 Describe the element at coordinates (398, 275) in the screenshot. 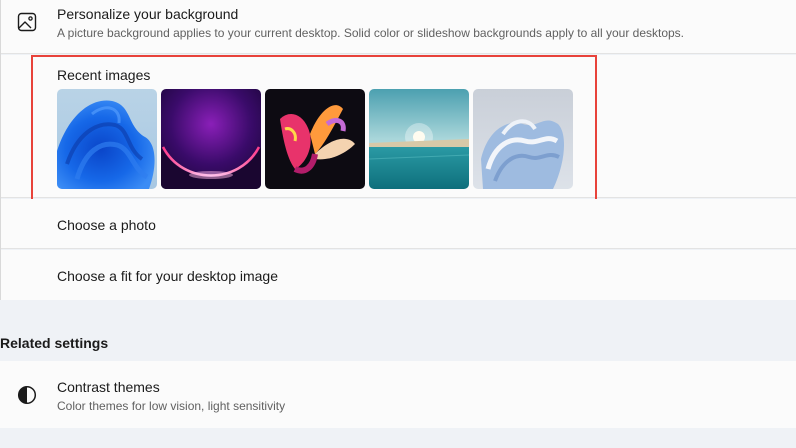

I see `choose-fit-row: Choose a fit for your desktop image` at that location.